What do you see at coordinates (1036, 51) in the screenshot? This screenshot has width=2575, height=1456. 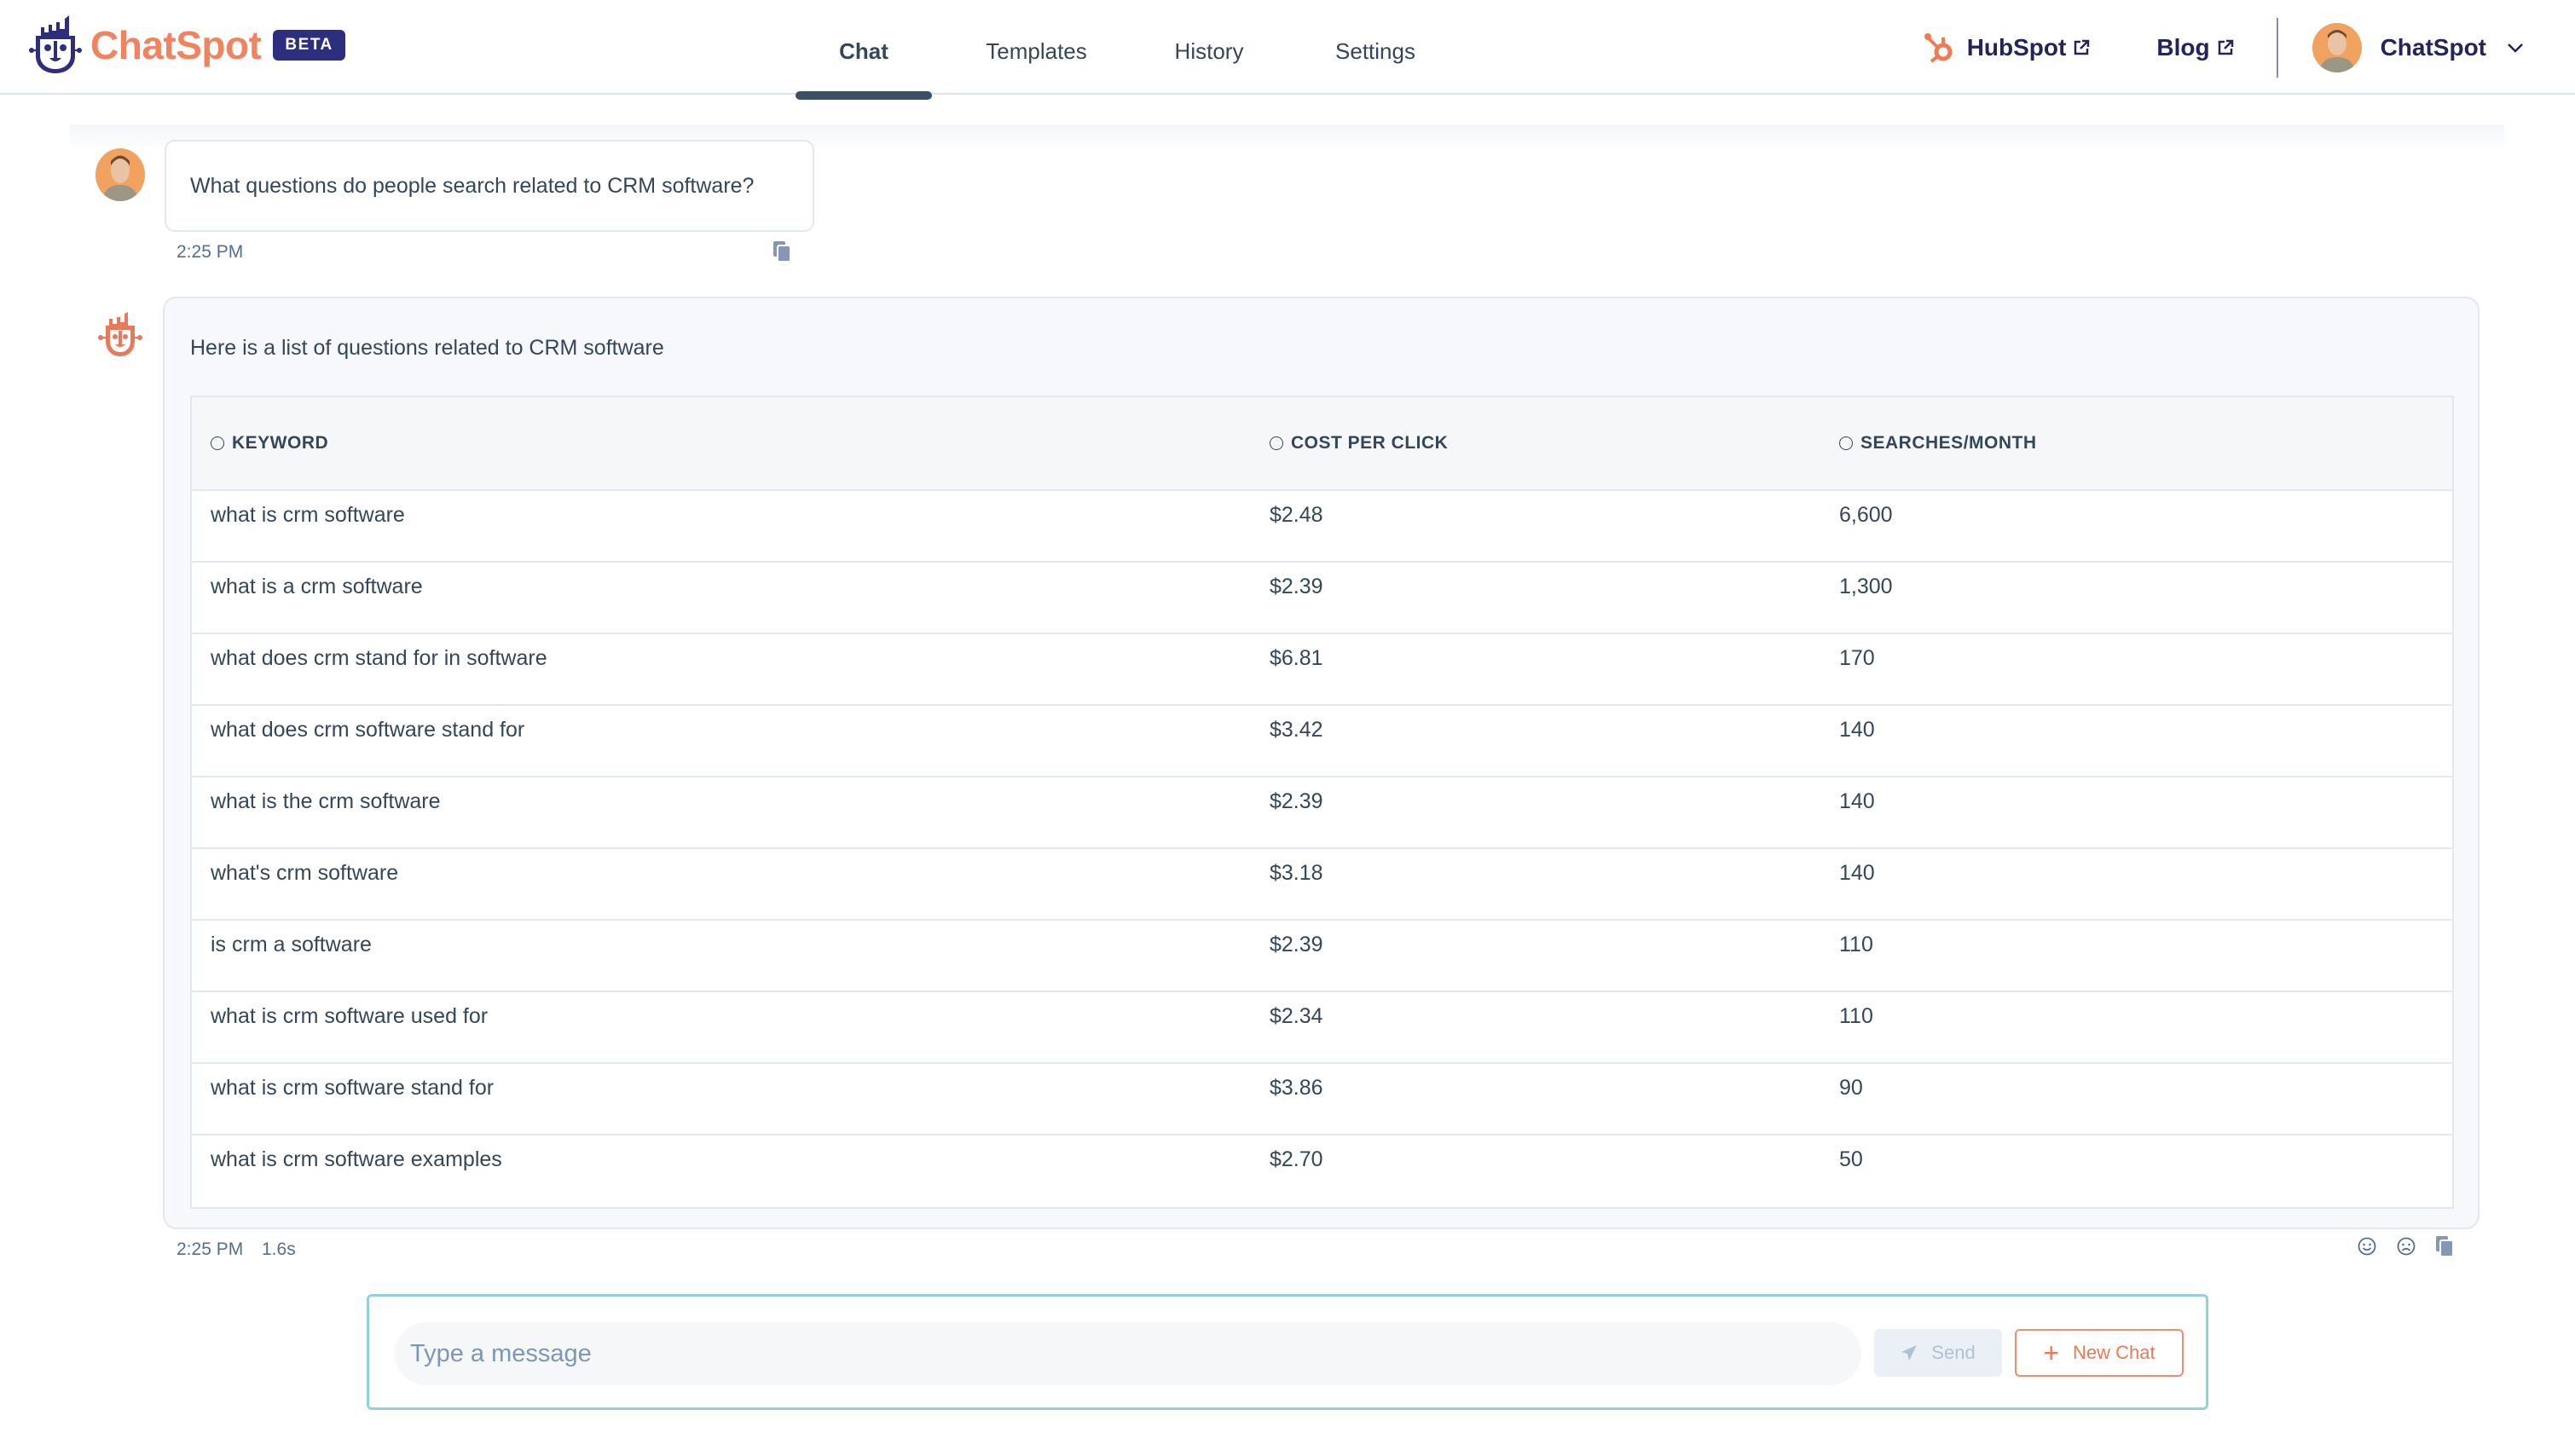 I see `tab-label: Templates` at bounding box center [1036, 51].